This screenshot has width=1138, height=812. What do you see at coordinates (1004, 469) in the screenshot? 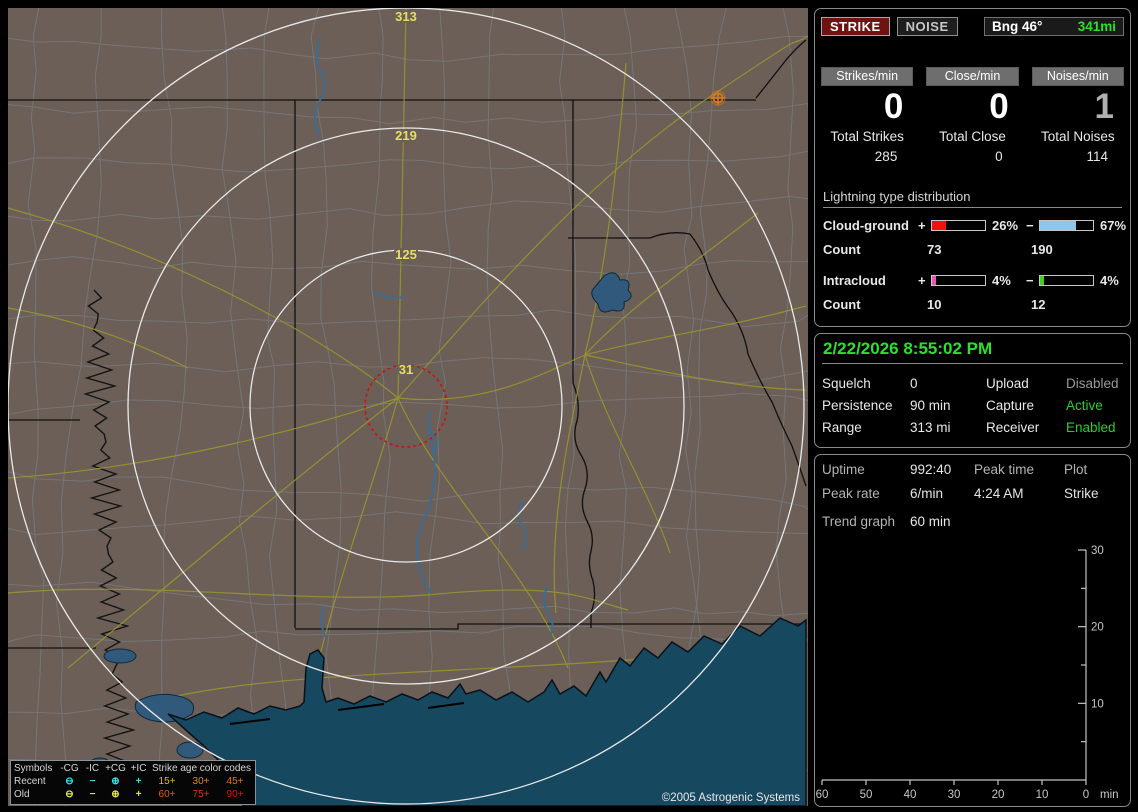
I see `peak-time-label: Peak time` at bounding box center [1004, 469].